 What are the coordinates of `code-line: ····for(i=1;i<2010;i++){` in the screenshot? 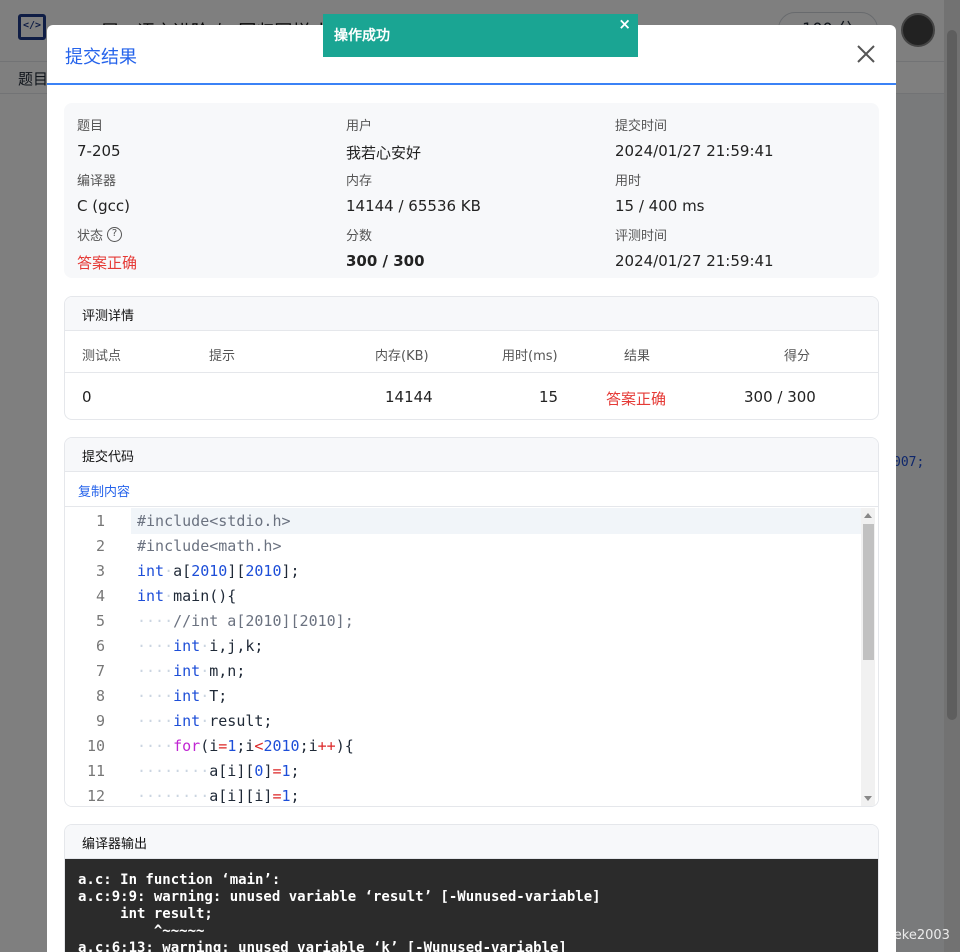 It's located at (245, 746).